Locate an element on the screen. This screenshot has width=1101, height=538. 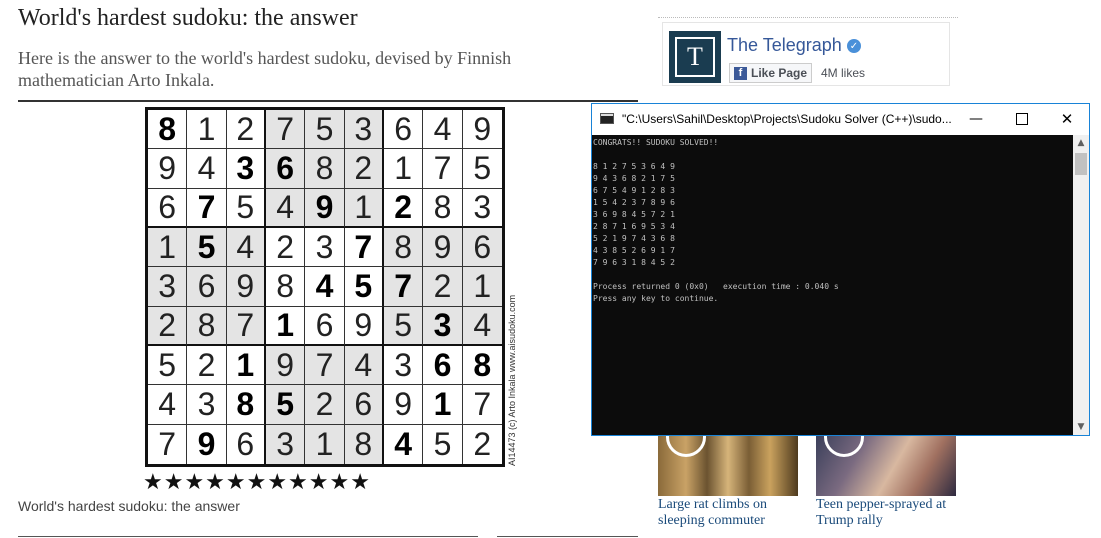
verified-icon: ✓ is located at coordinates (854, 46).